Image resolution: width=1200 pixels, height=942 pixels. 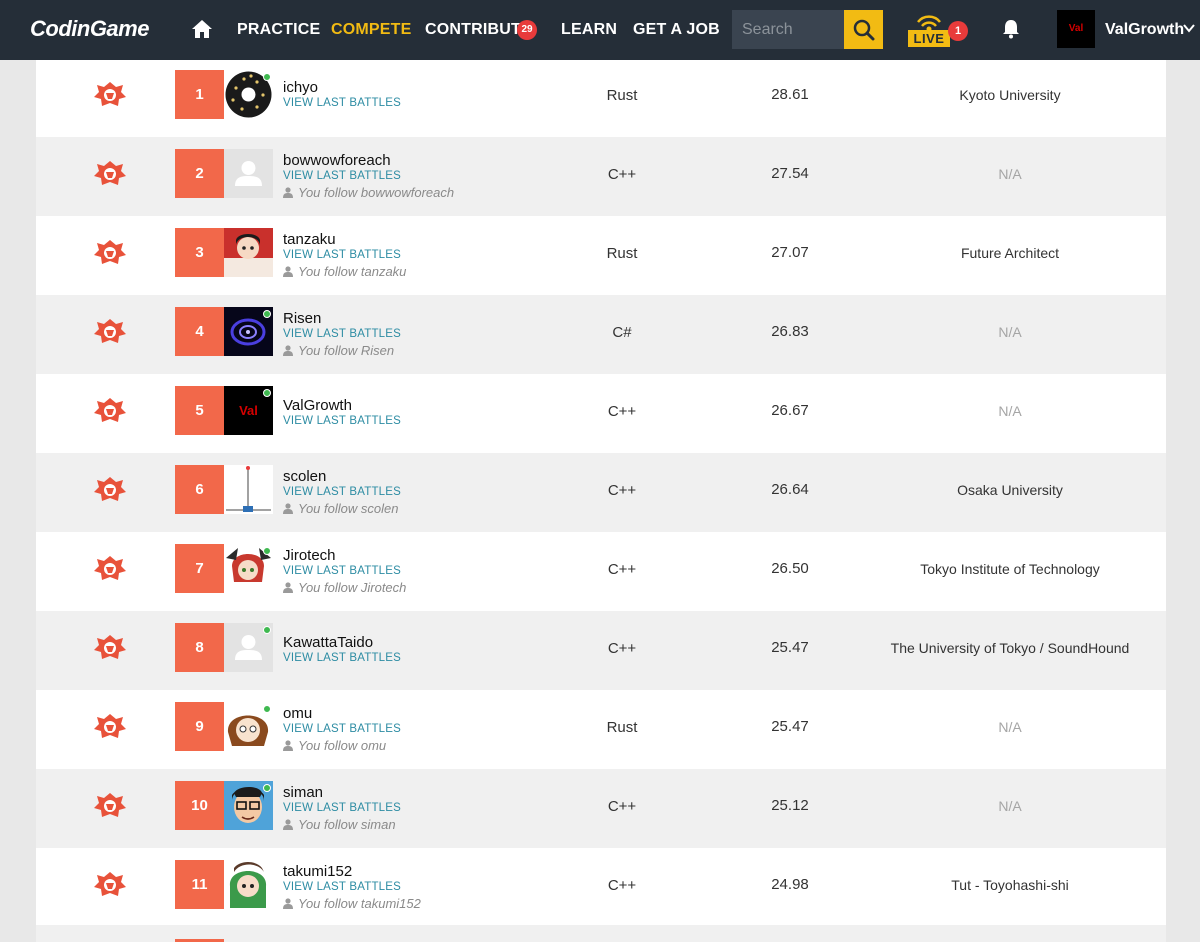 What do you see at coordinates (309, 239) in the screenshot?
I see `player-name: tanzaku` at bounding box center [309, 239].